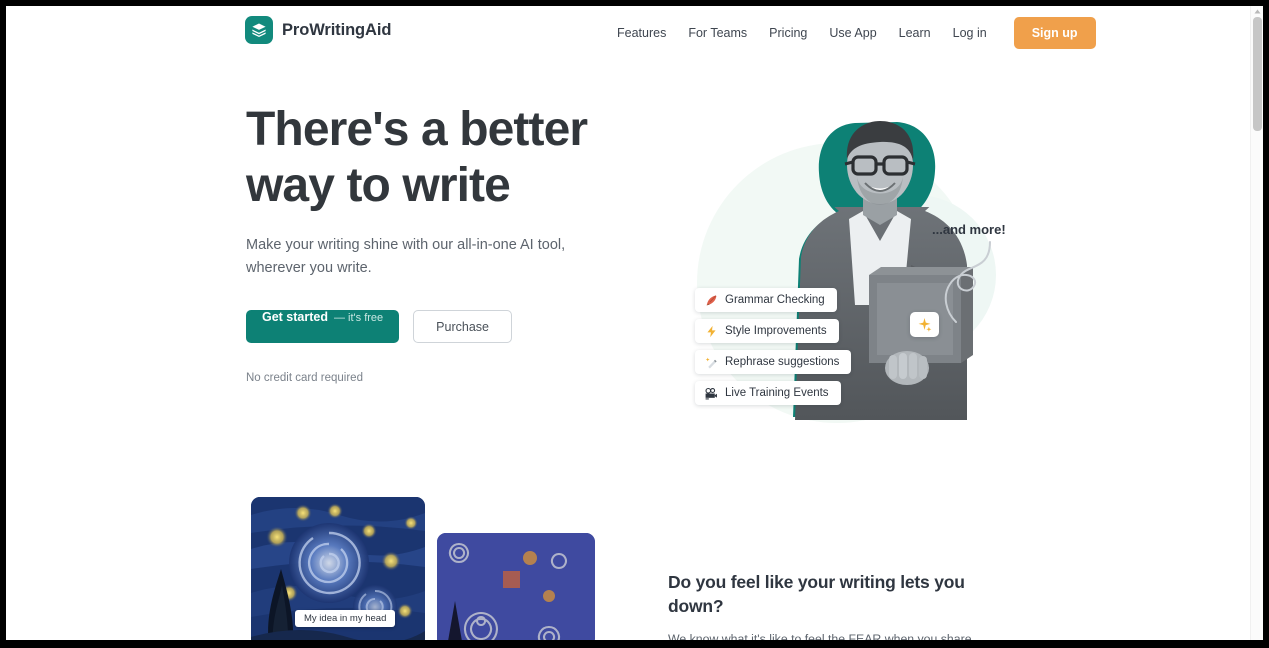  I want to click on nav-link-log-in: Log in, so click(970, 33).